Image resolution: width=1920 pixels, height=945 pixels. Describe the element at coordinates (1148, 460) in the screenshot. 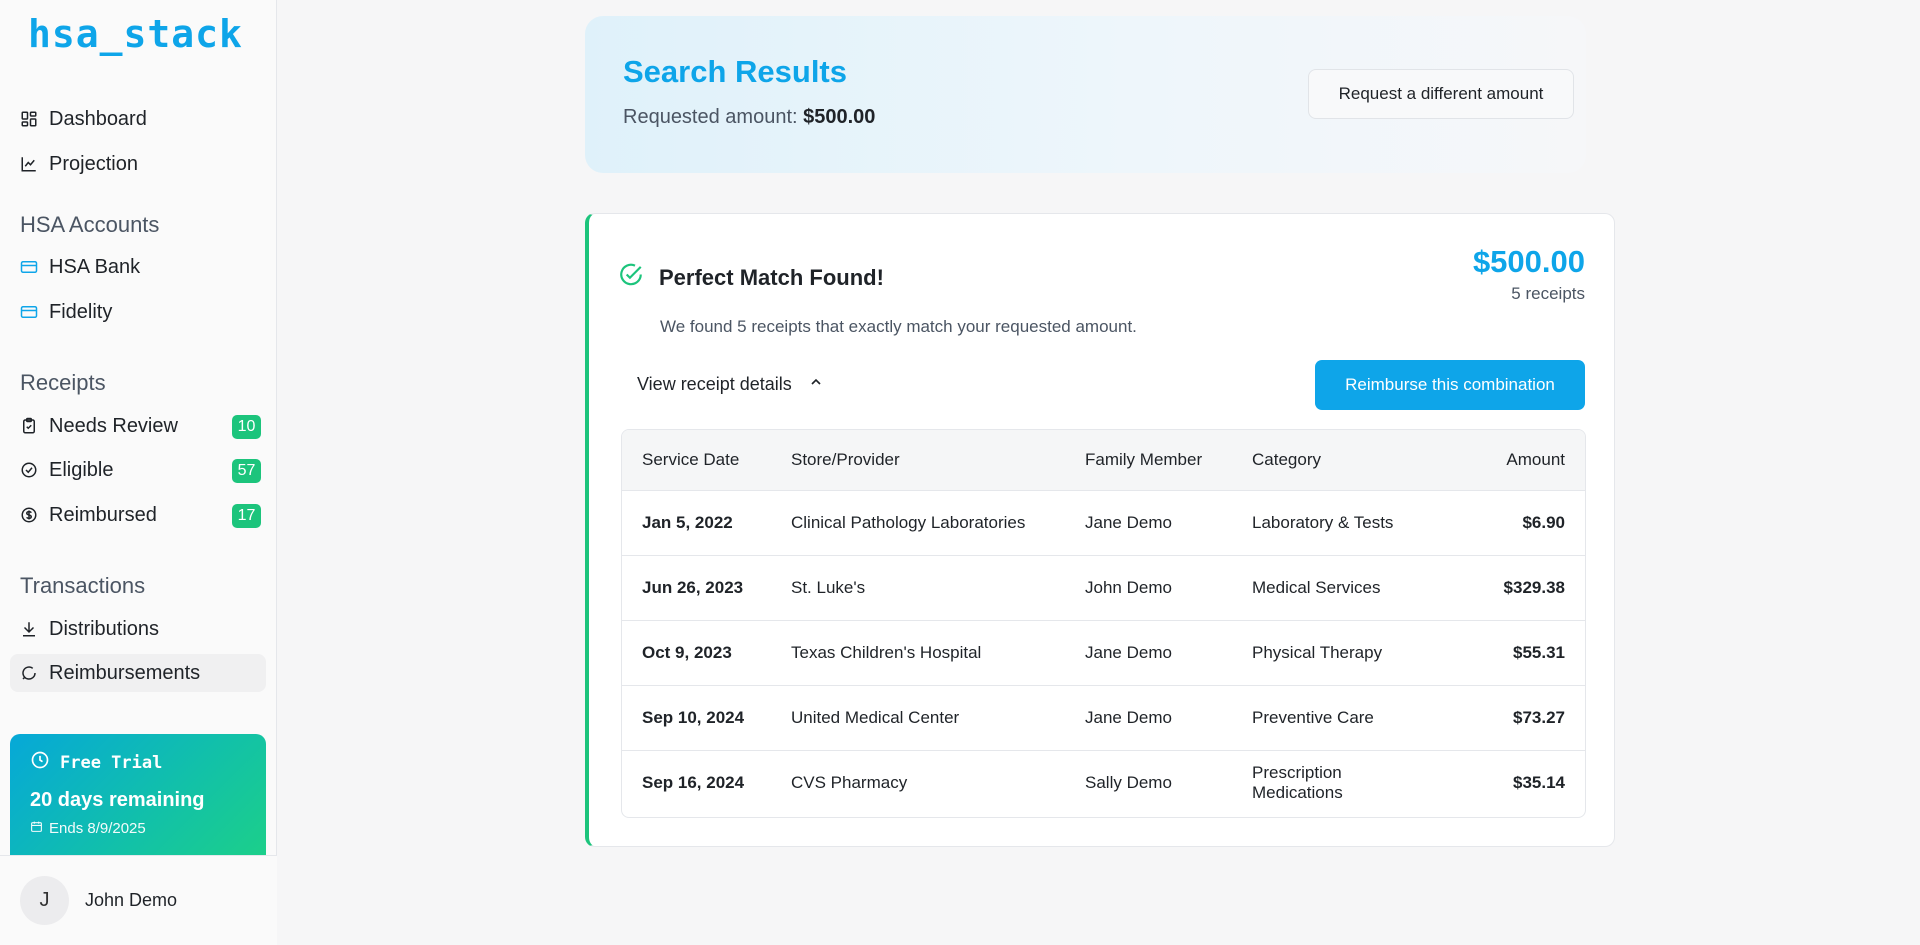

I see `column-header: Family Member` at that location.